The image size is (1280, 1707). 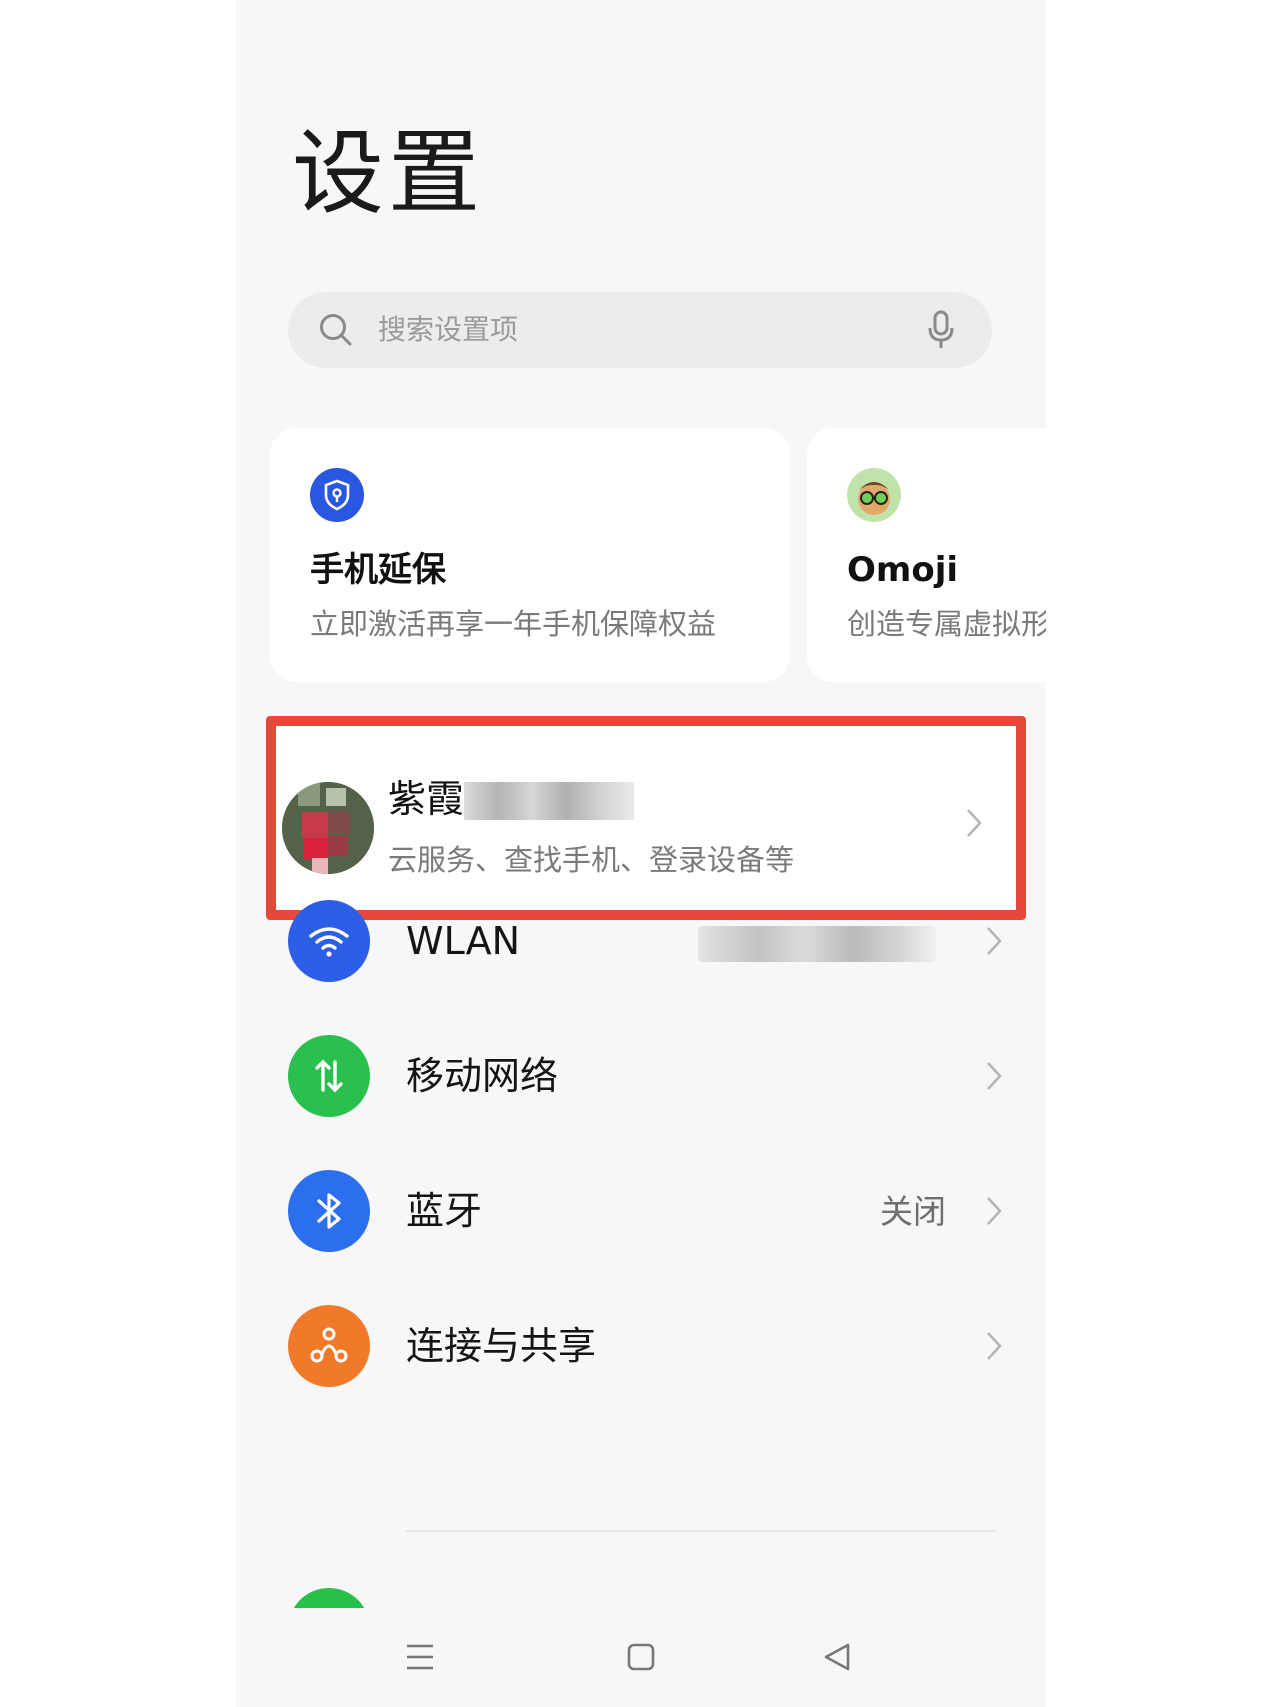 I want to click on search-icon, so click(x=336, y=330).